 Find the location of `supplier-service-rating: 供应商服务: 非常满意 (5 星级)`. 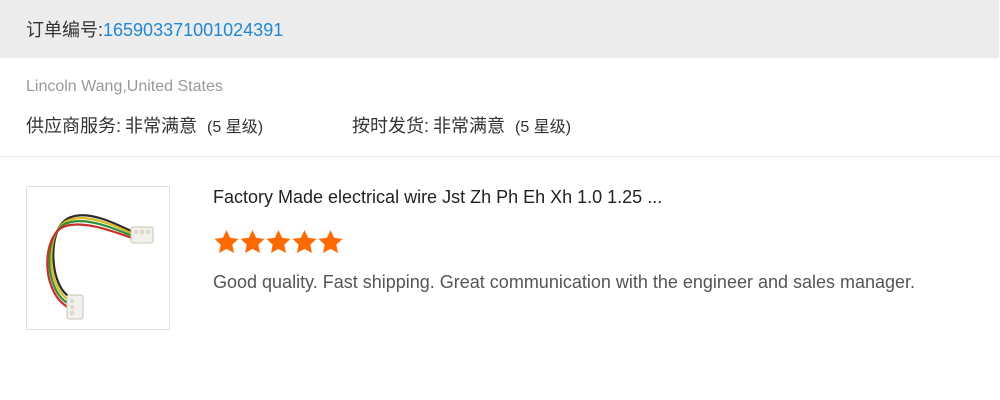

supplier-service-rating: 供应商服务: 非常满意 (5 星级) is located at coordinates (144, 125).